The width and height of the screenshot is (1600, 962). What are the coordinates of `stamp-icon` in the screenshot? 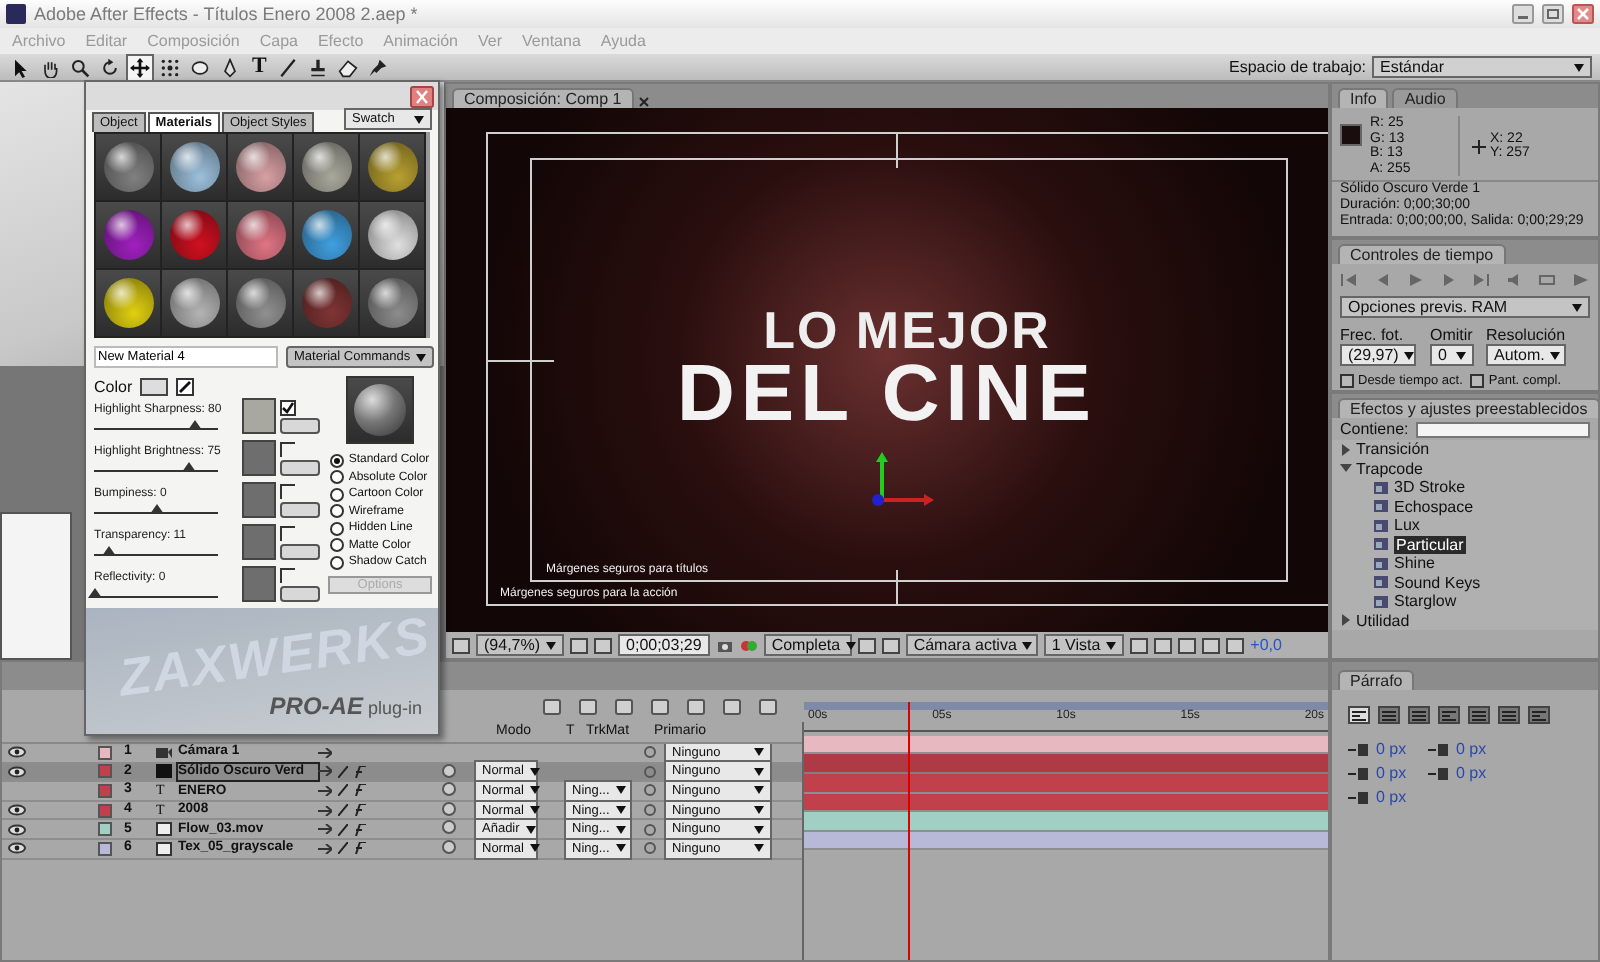 It's located at (318, 67).